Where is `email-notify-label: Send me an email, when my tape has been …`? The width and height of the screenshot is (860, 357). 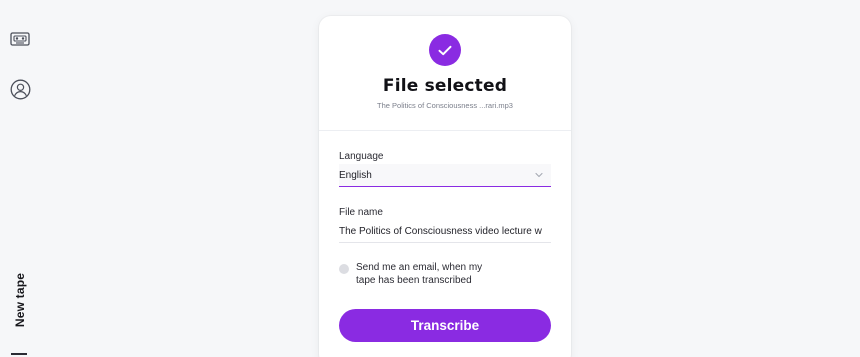 email-notify-label: Send me an email, when my tape has been … is located at coordinates (431, 274).